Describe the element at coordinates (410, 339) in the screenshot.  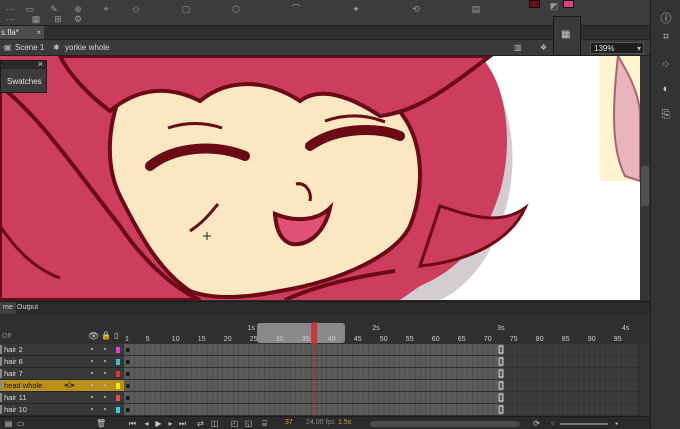
I see `frame-tick-label: 55` at that location.